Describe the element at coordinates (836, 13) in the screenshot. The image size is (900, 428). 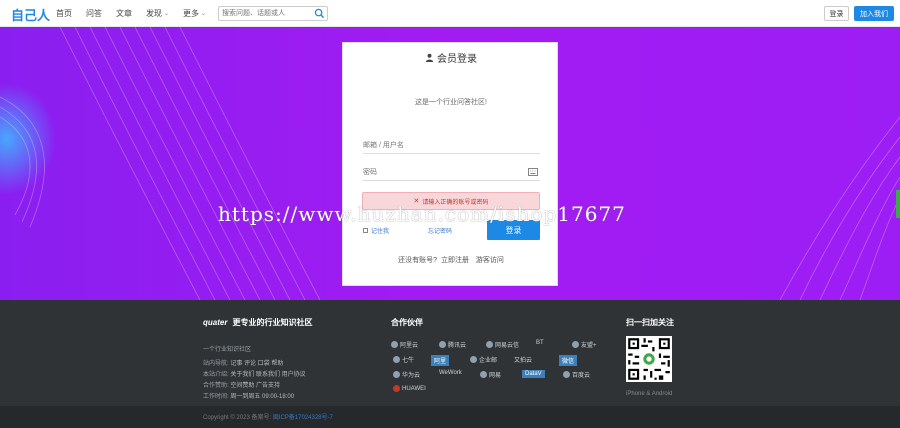
I see `login-button: 登录` at that location.